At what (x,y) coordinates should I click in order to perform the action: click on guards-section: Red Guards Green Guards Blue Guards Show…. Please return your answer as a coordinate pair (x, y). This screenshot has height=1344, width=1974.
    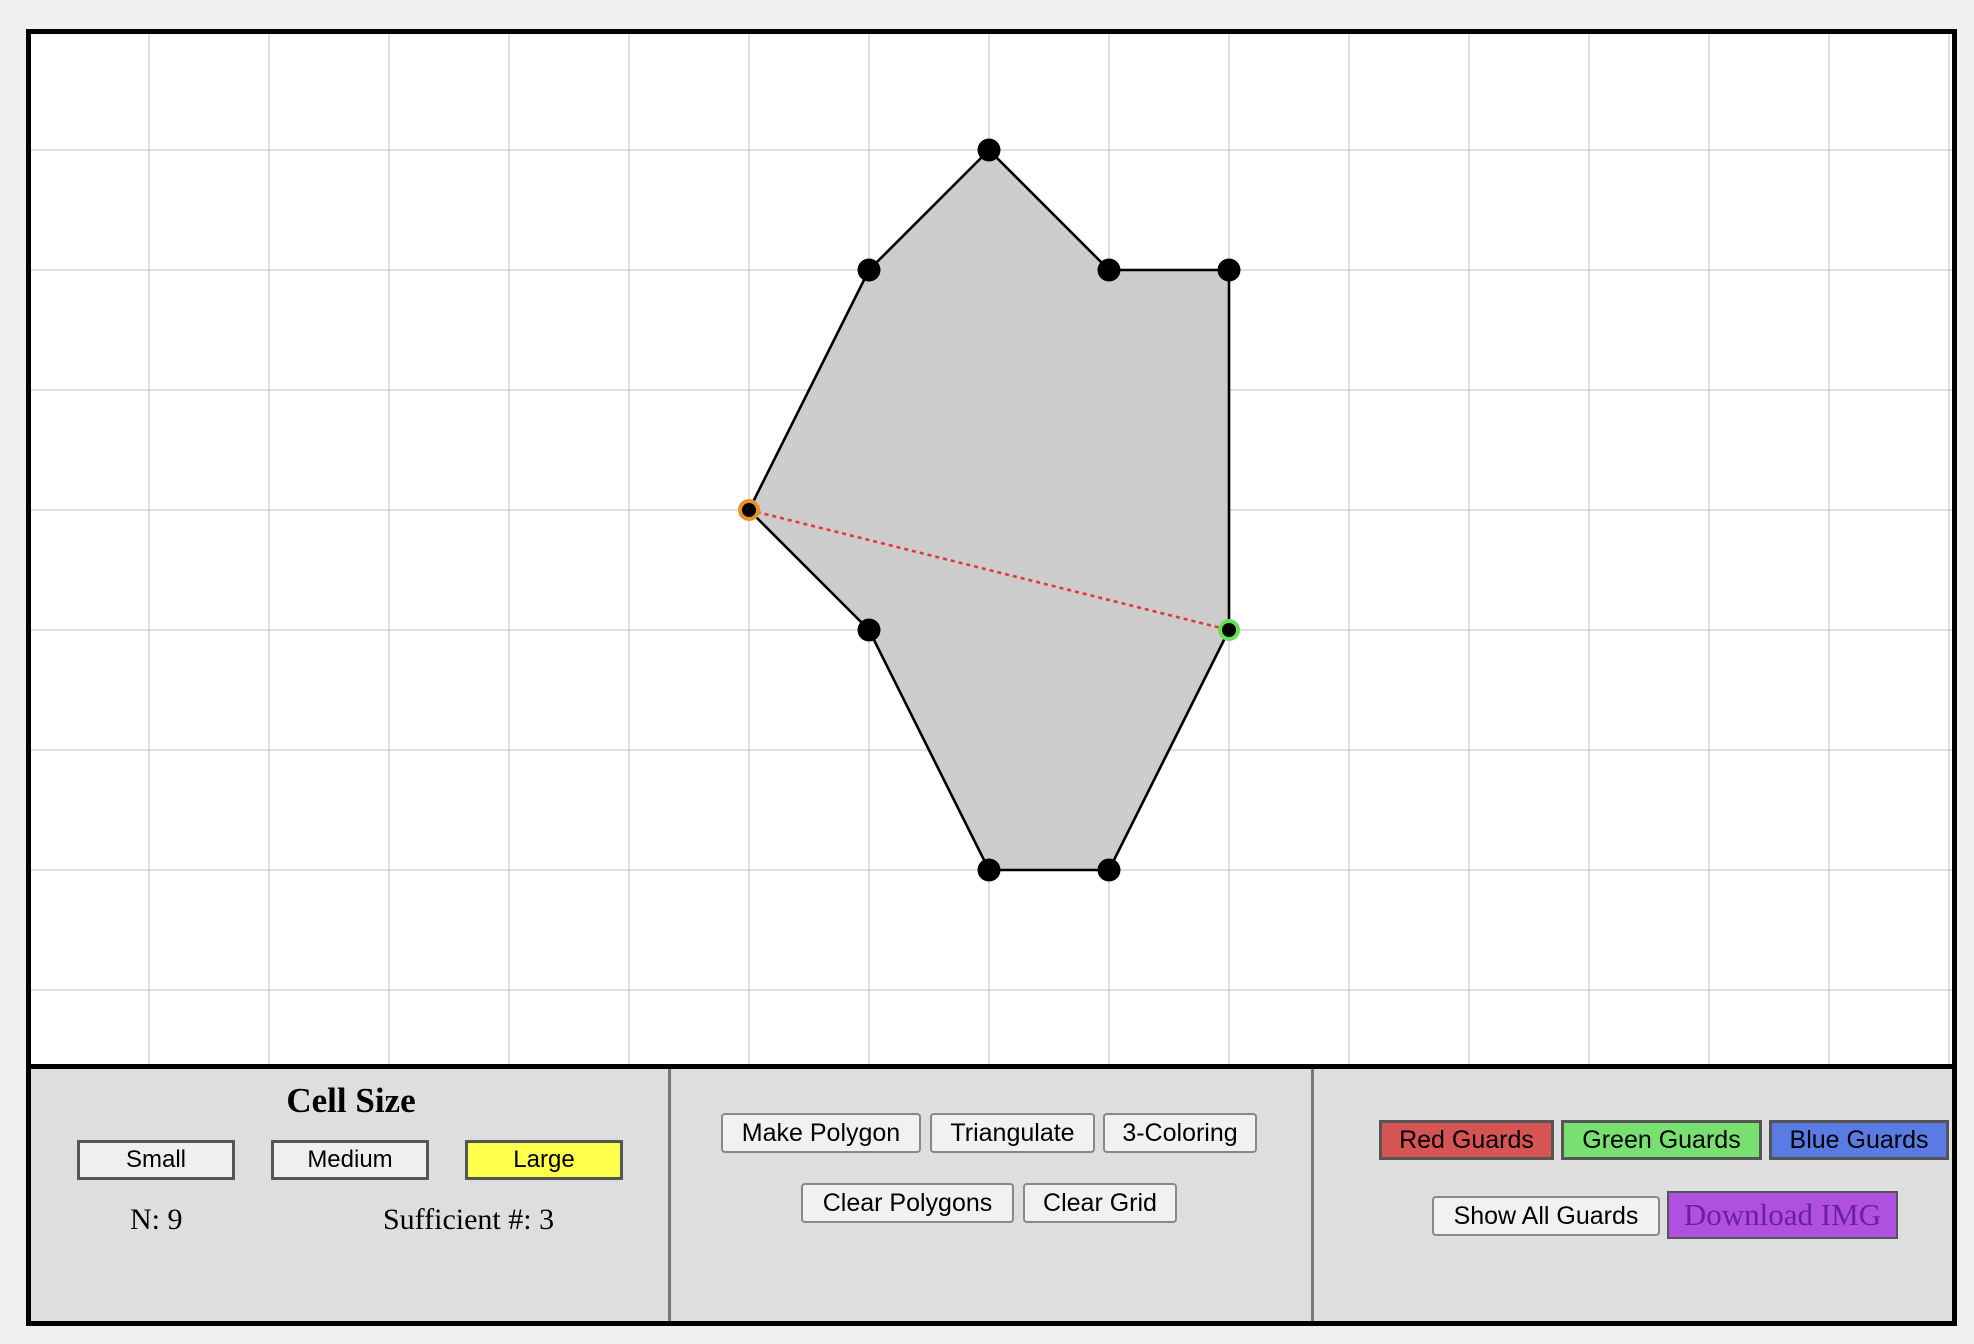
    Looking at the image, I should click on (1633, 1195).